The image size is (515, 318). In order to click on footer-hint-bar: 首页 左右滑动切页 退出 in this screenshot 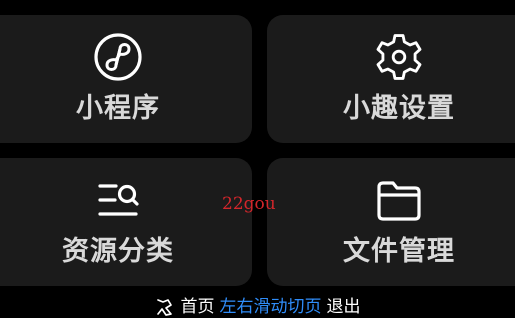, I will do `click(257, 307)`.